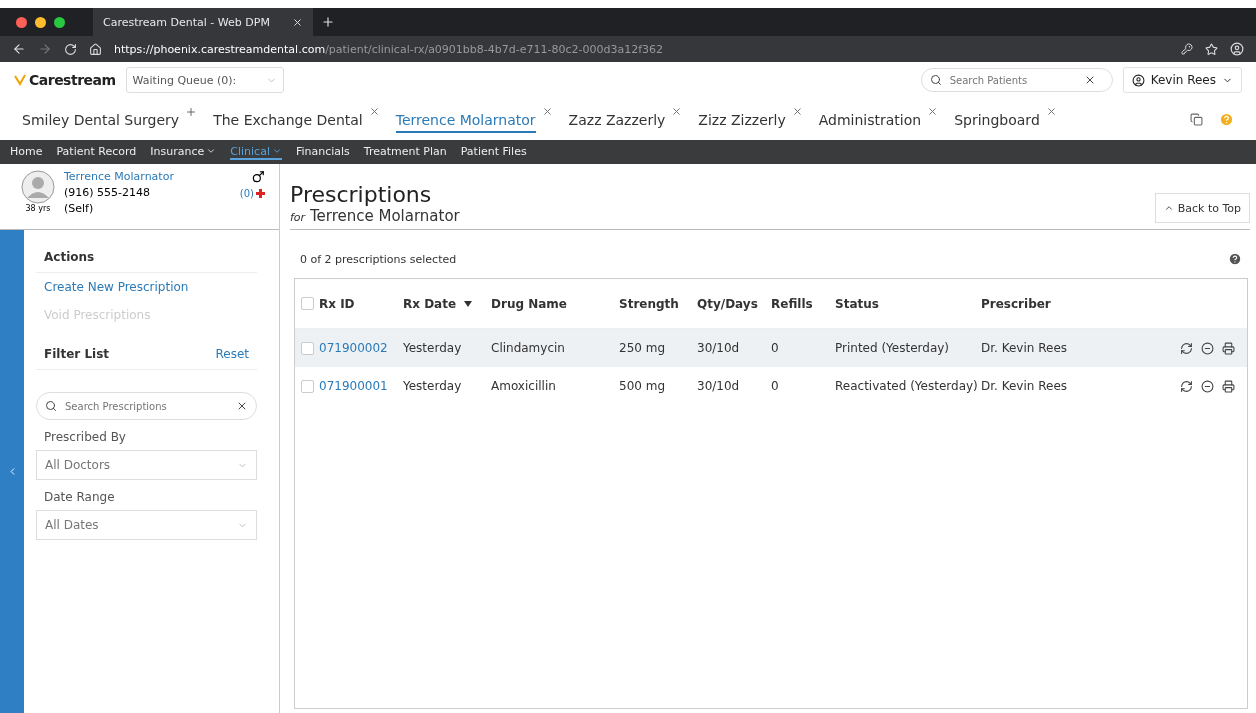 This screenshot has width=1256, height=713. Describe the element at coordinates (26, 152) in the screenshot. I see `nav-item: Home` at that location.